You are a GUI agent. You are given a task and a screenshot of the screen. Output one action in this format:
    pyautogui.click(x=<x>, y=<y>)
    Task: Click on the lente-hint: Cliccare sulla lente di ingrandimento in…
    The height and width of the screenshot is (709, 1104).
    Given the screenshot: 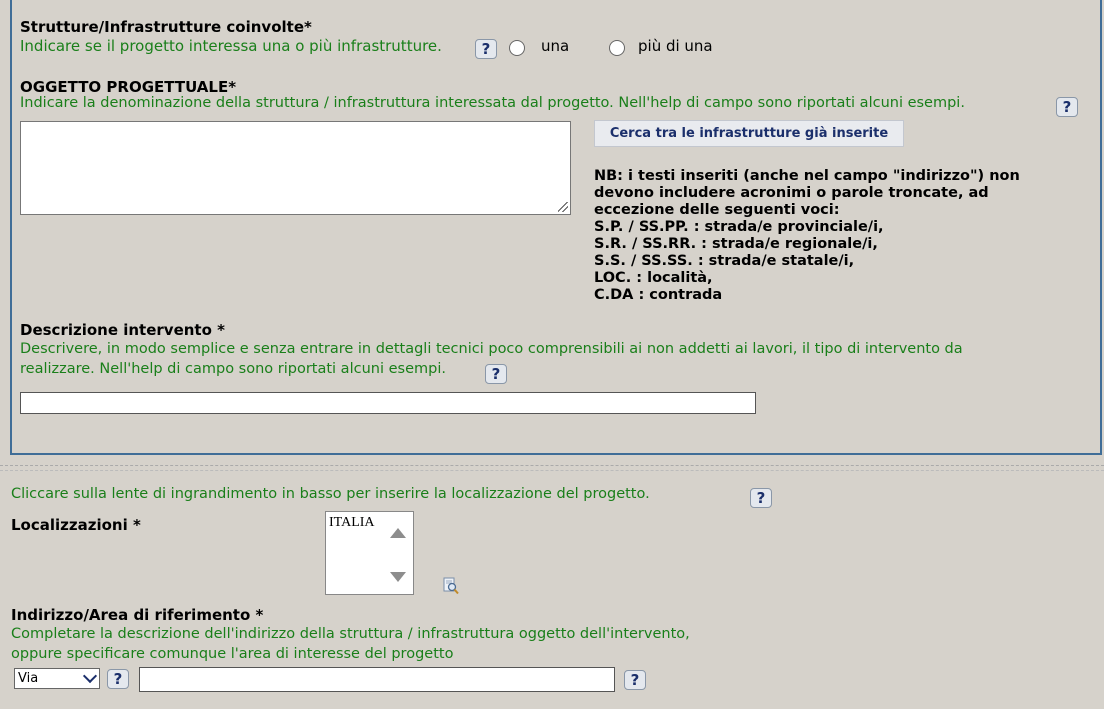 What is the action you would take?
    pyautogui.click(x=330, y=494)
    